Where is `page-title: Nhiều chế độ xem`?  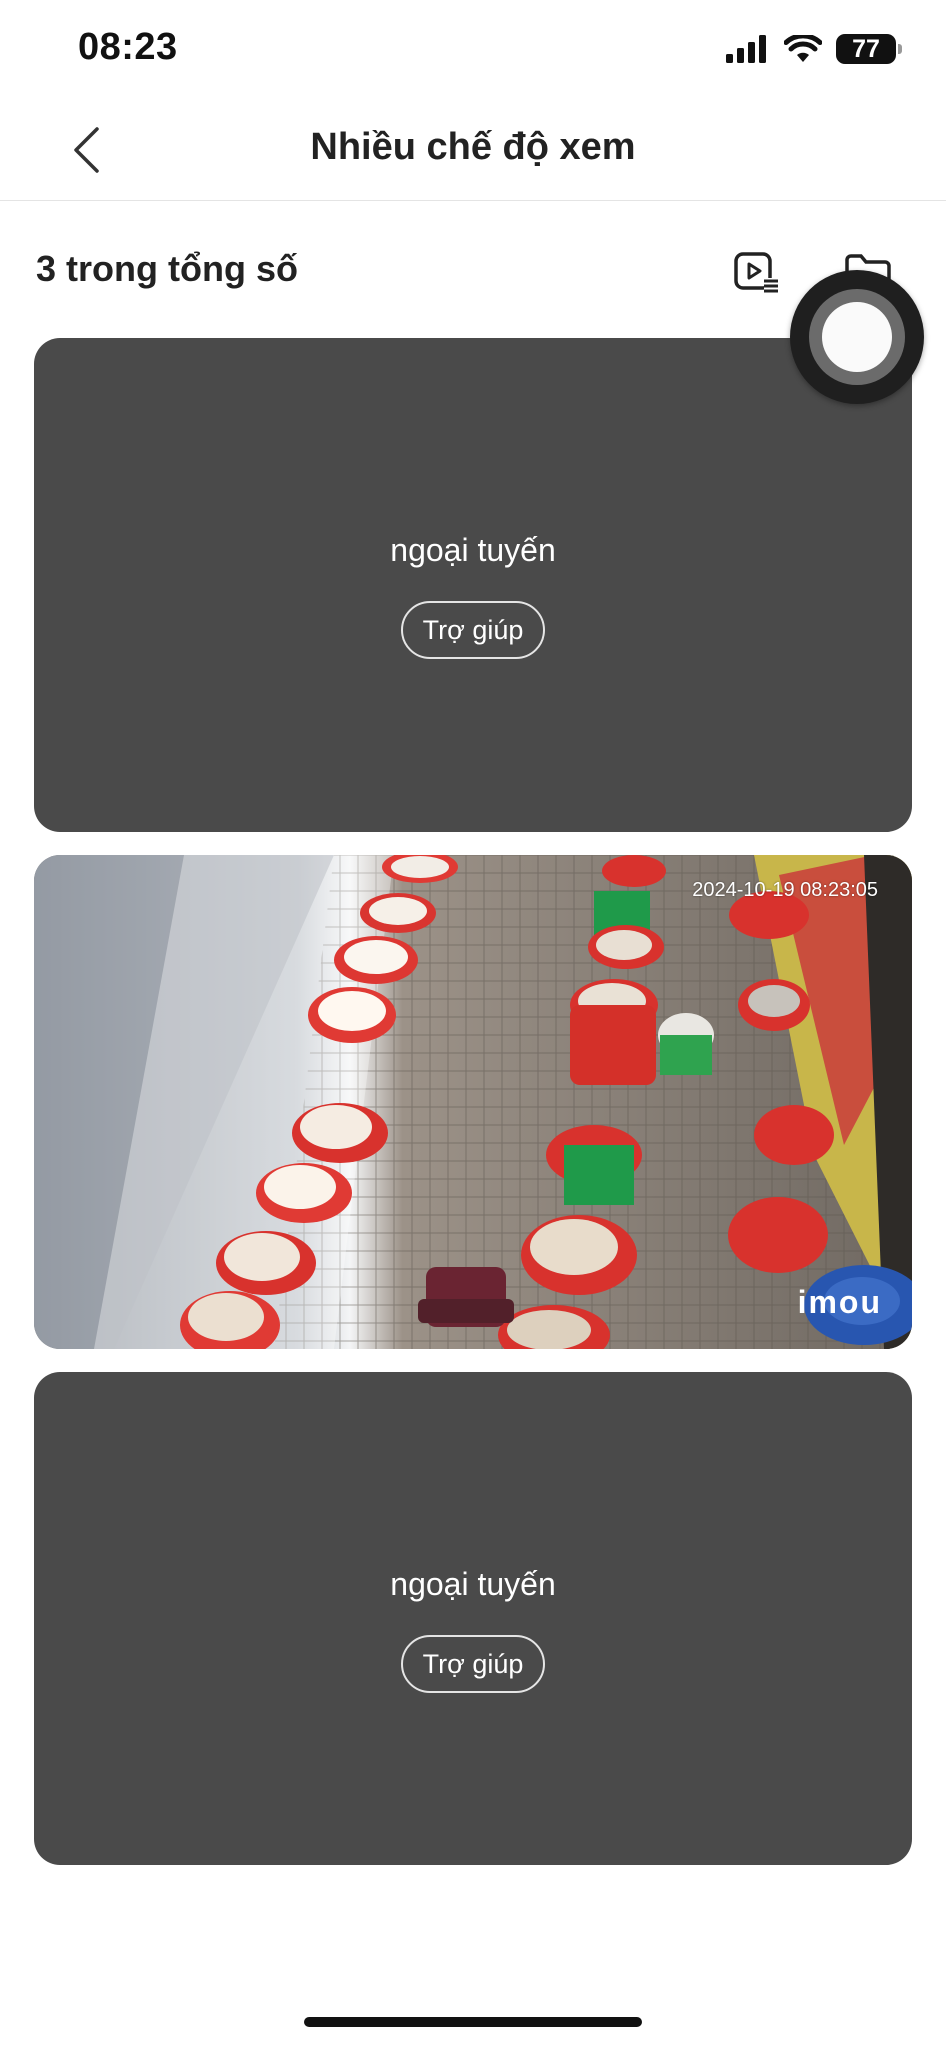 page-title: Nhiều chế độ xem is located at coordinates (473, 147).